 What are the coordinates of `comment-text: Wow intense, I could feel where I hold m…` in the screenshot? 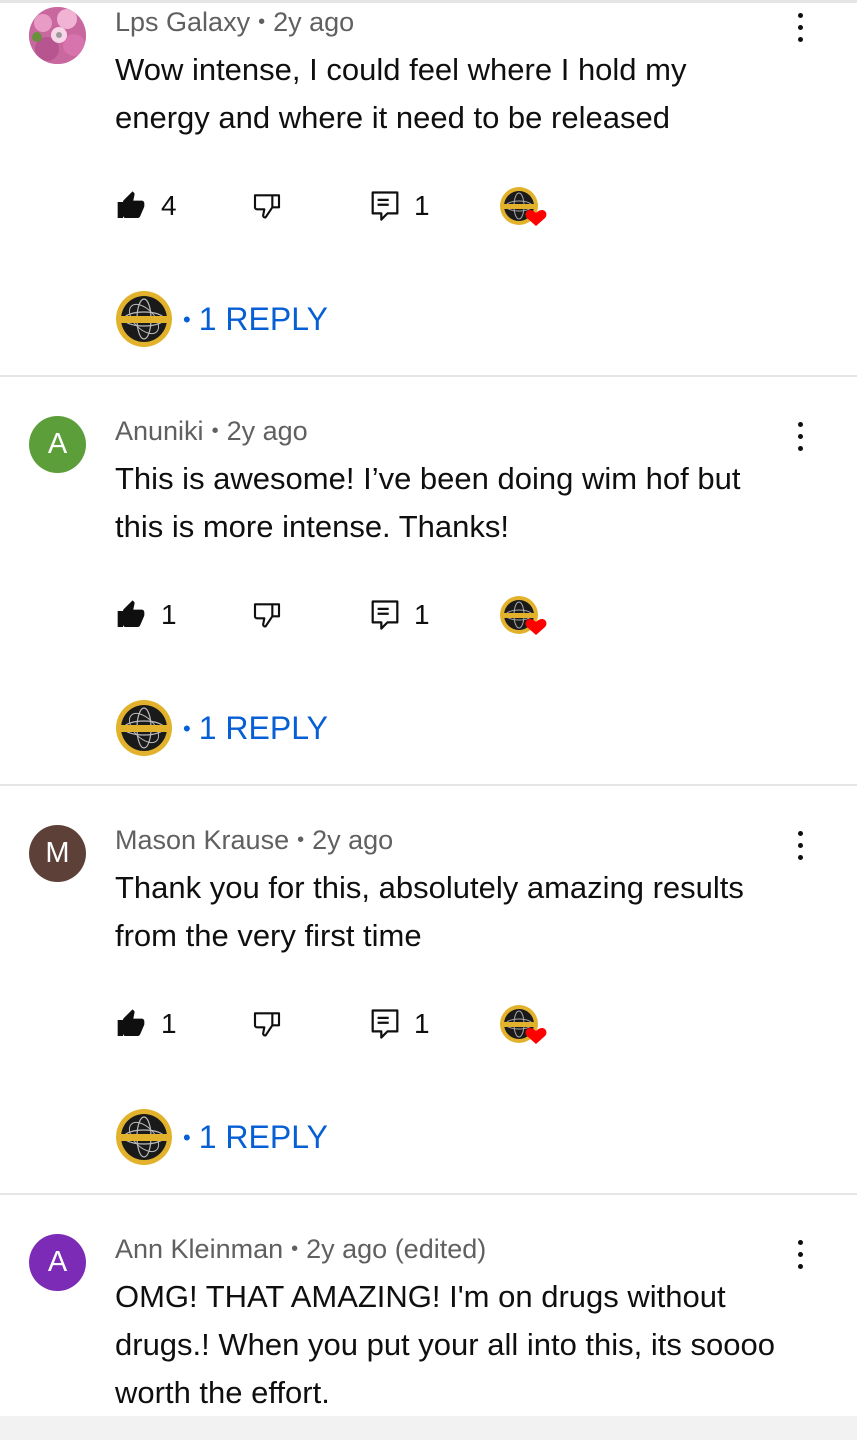 It's located at (475, 94).